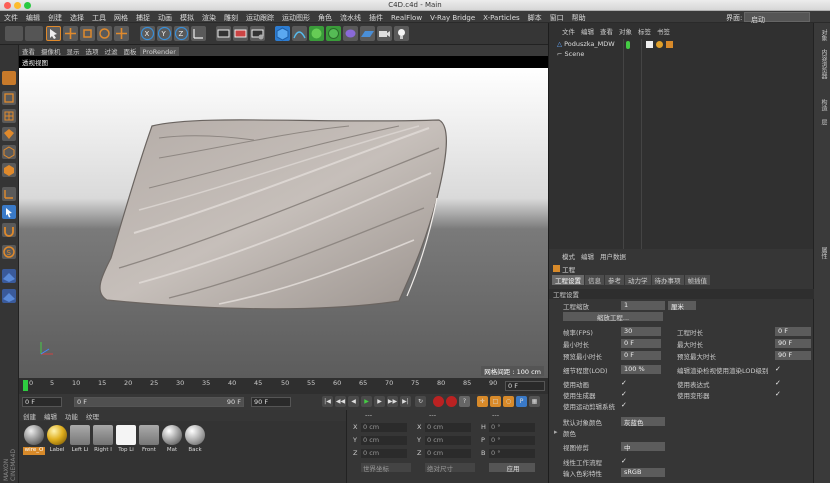 This screenshot has width=830, height=483. I want to click on cube-icon, so click(282, 33).